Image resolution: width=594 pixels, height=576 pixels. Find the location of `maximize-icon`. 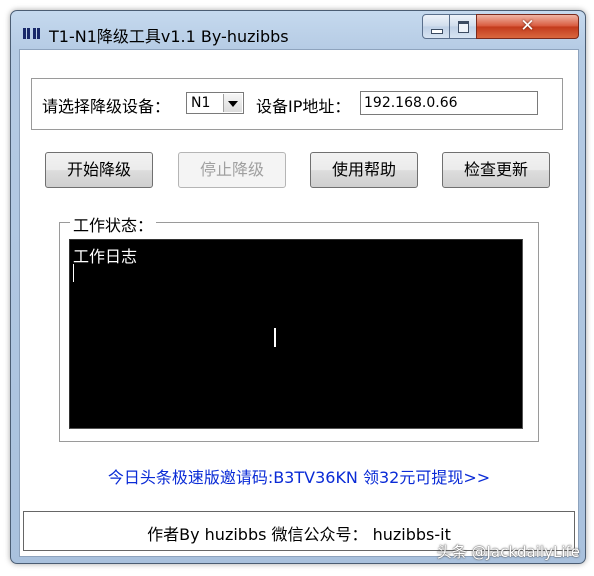

maximize-icon is located at coordinates (463, 27).